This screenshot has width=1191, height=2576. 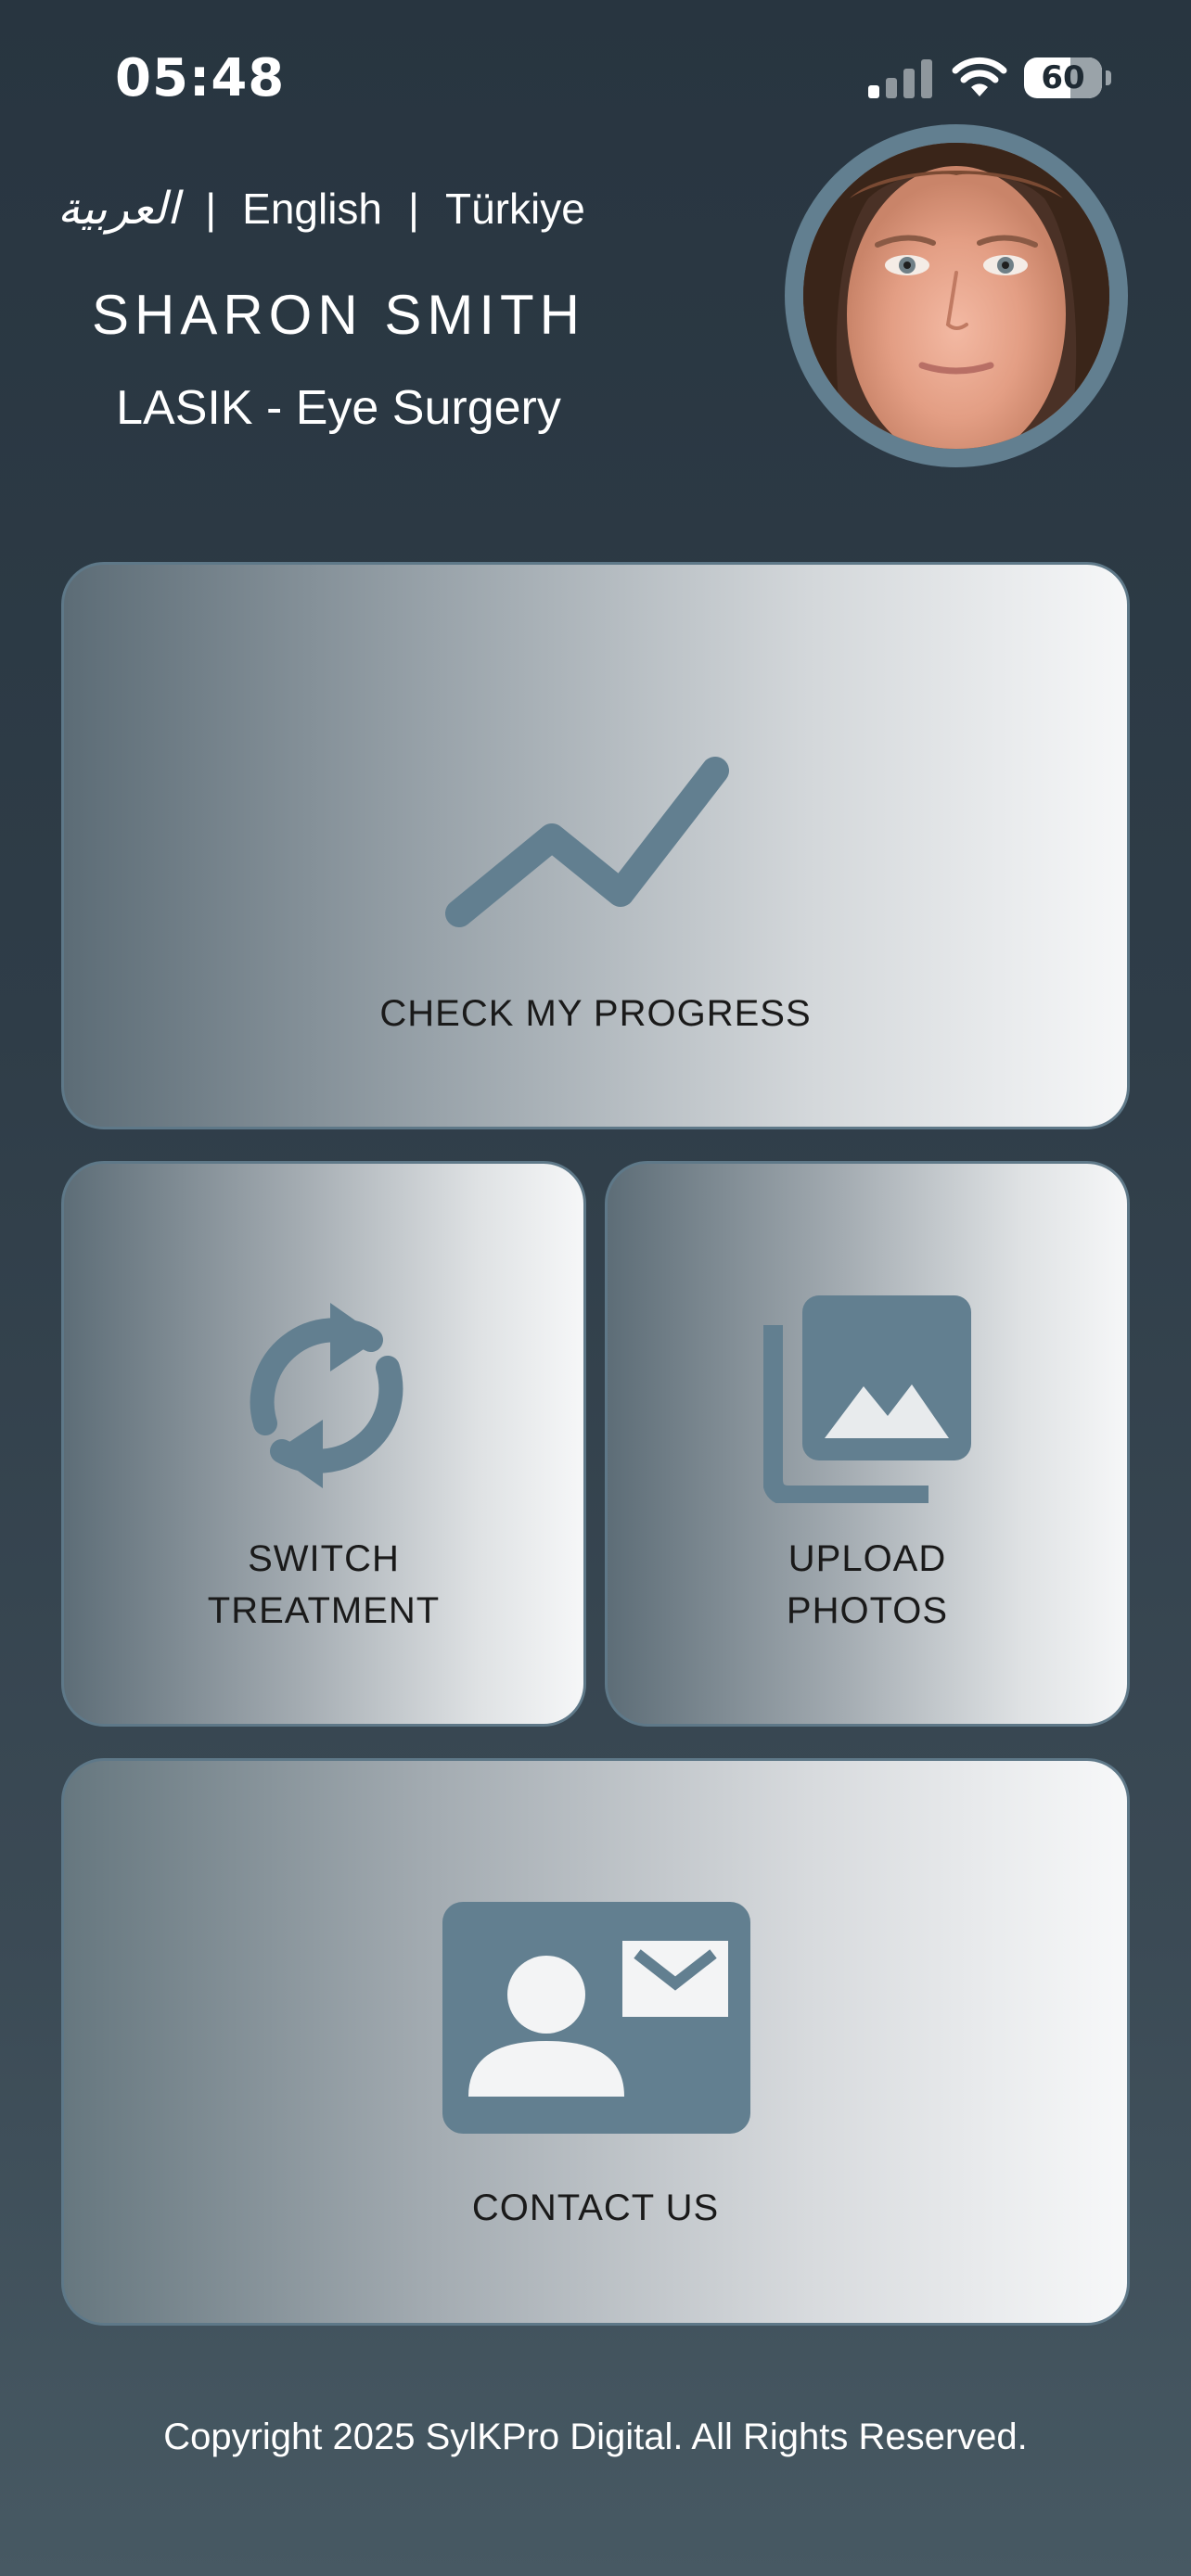 I want to click on switch-treatment-label-line2: TREATMENT, so click(x=324, y=1611).